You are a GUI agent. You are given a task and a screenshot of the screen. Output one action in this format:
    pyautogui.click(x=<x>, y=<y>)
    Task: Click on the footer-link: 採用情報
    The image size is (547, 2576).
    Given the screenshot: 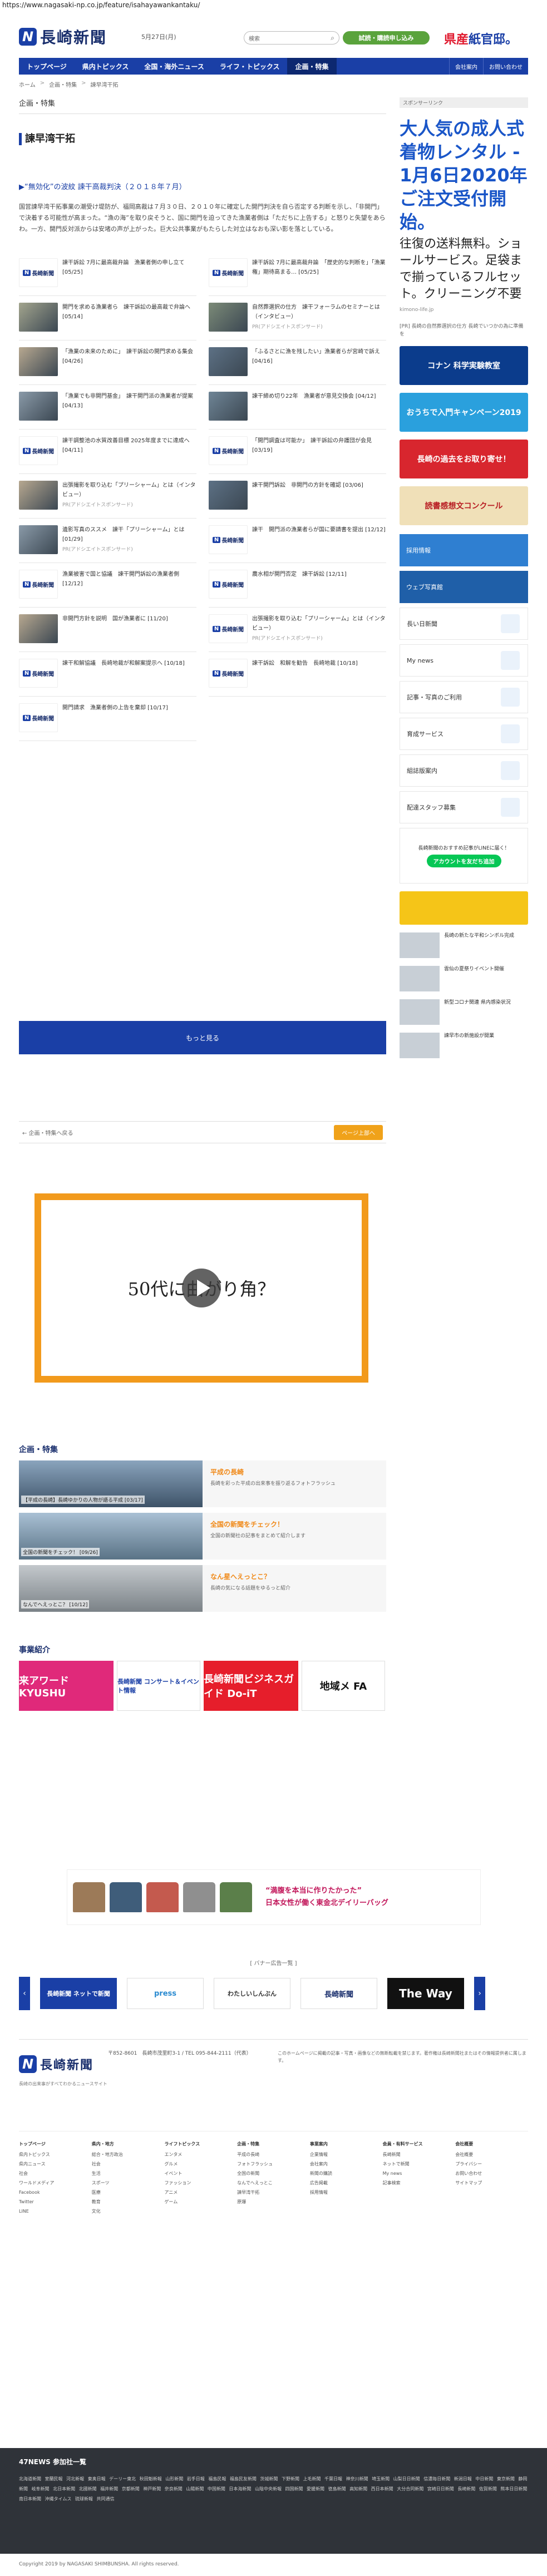 What is the action you would take?
    pyautogui.click(x=346, y=2192)
    